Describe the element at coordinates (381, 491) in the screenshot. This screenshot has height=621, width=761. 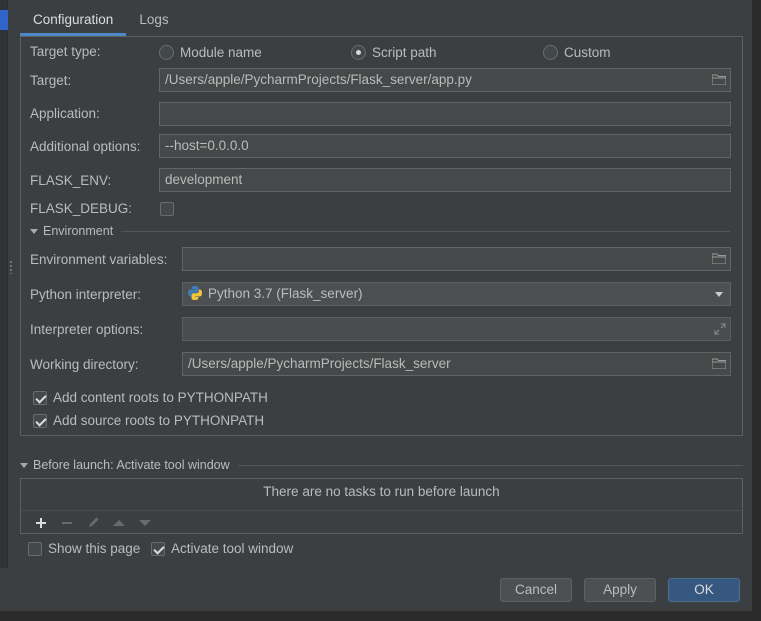
I see `empty-tasks-message: There are no tasks to run before launch` at that location.